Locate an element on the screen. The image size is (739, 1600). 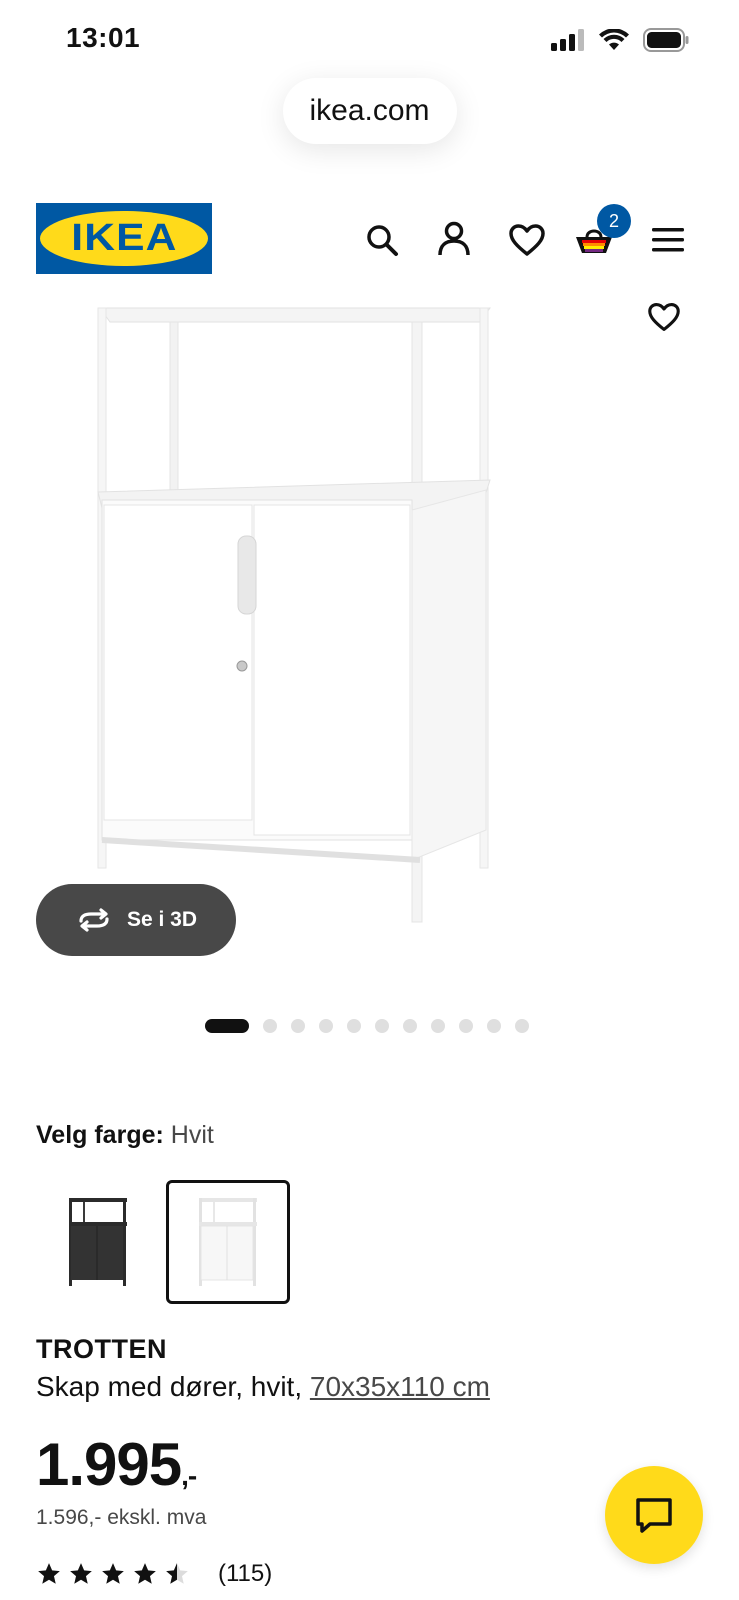
account-icon is located at coordinates (454, 239).